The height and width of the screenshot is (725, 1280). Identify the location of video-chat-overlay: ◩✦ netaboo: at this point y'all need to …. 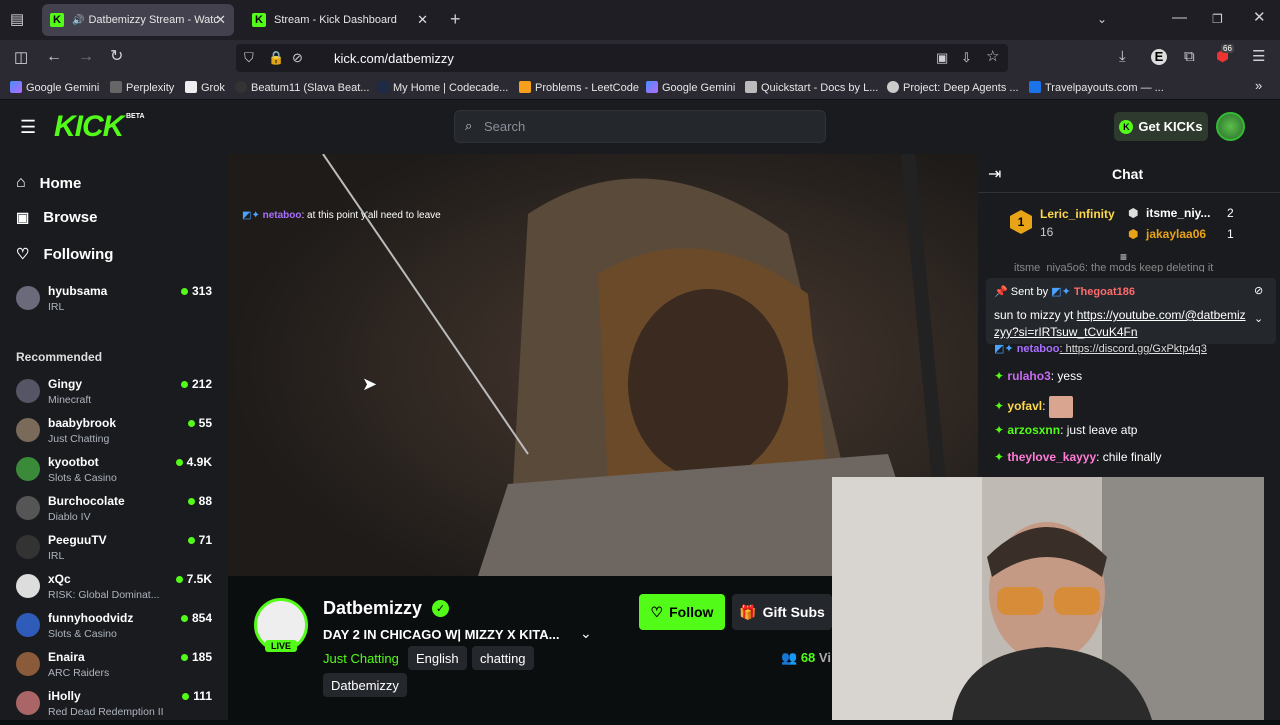
(341, 215).